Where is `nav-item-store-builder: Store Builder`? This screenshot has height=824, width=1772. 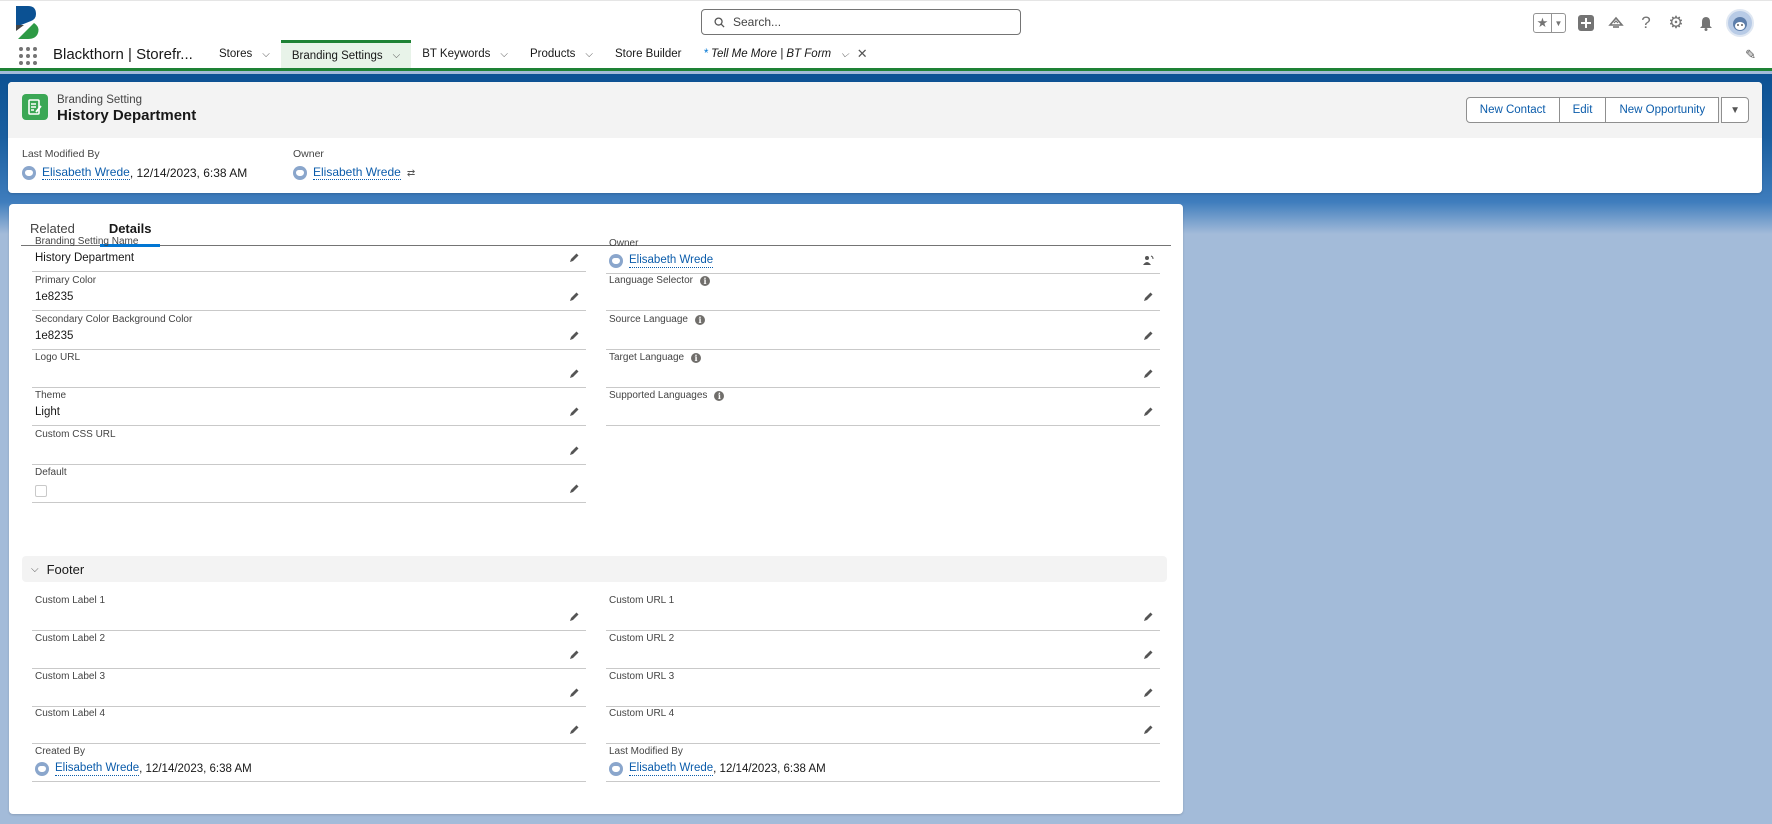
nav-item-store-builder: Store Builder is located at coordinates (648, 54).